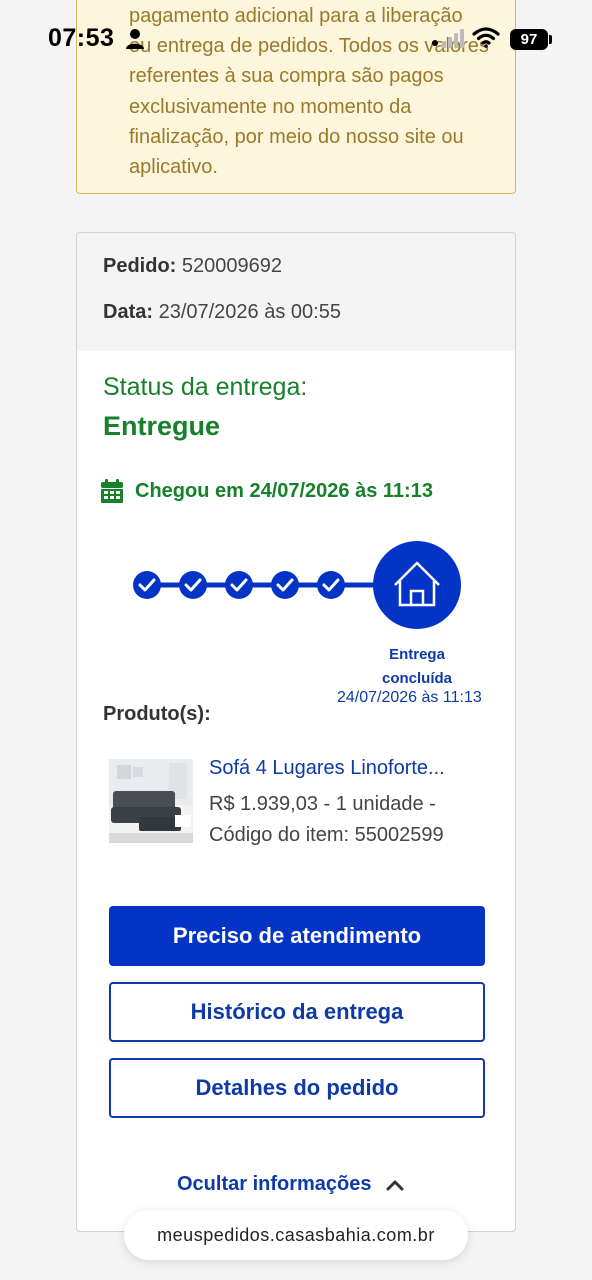  Describe the element at coordinates (112, 491) in the screenshot. I see `calendar-icon` at that location.